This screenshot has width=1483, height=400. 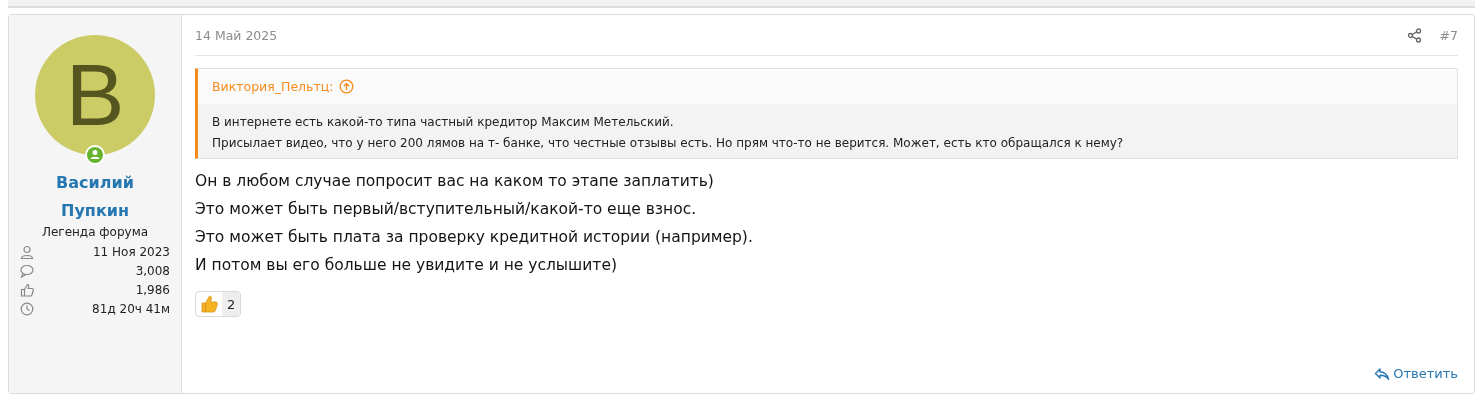 What do you see at coordinates (27, 309) in the screenshot?
I see `clock-icon` at bounding box center [27, 309].